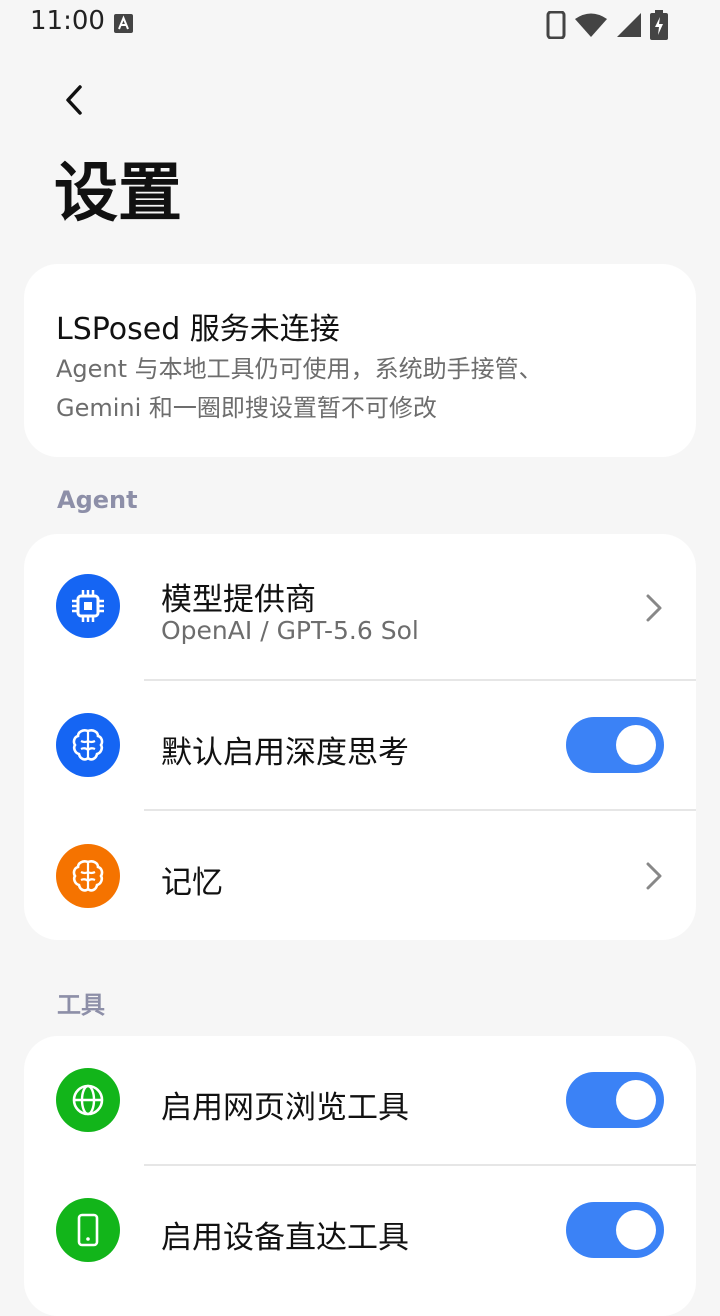  I want to click on deep-think-row: 默认启用深度思考, so click(360, 745).